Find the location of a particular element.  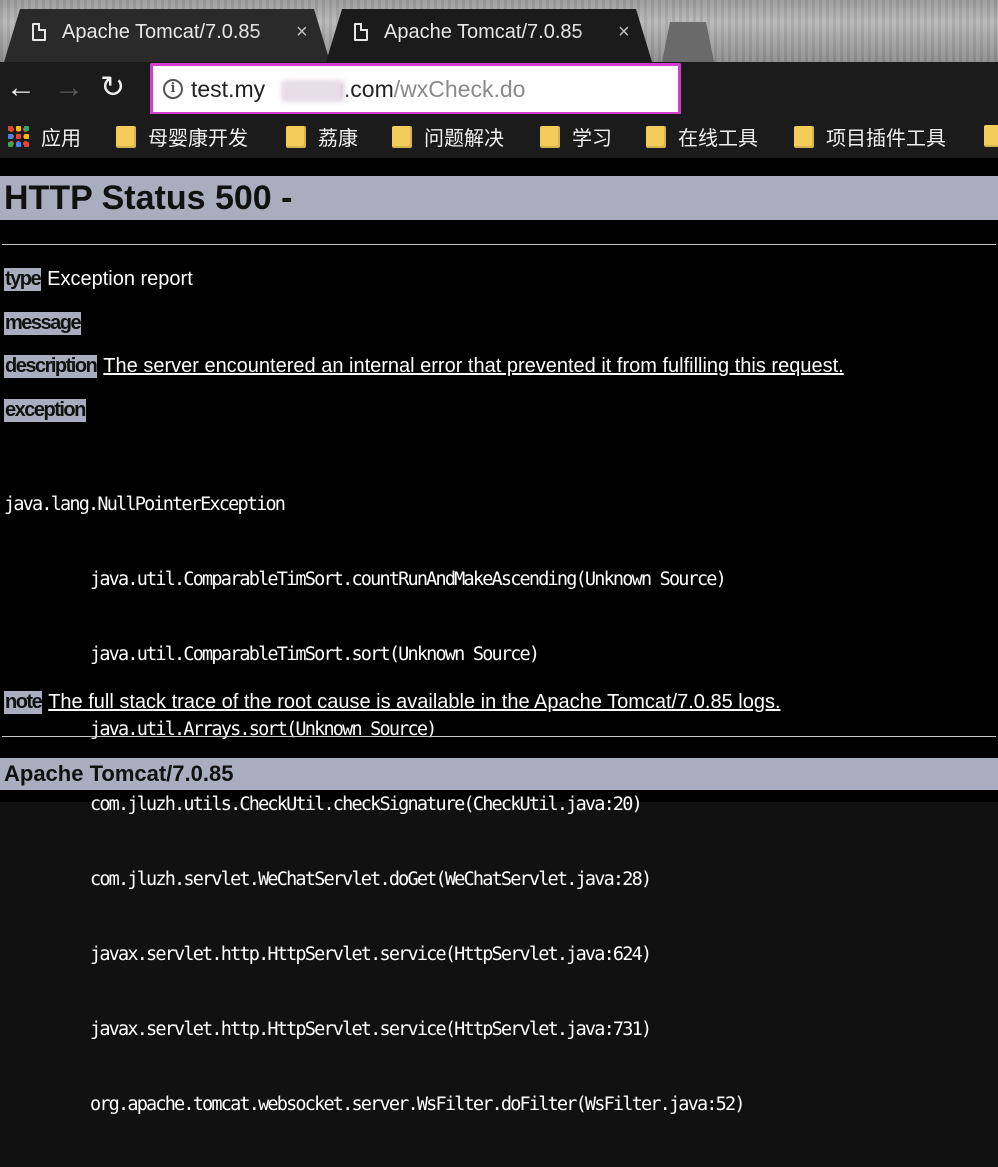

browser-tab-active: Apache Tomcat/7.0.85 × is located at coordinates (489, 35).